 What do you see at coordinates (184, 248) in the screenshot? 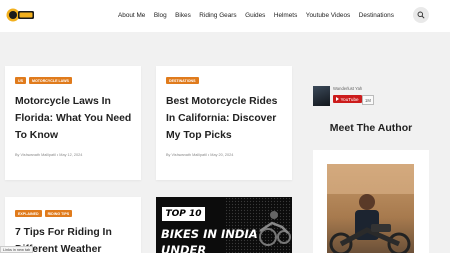
I see `promo-line-2: UNDER` at bounding box center [184, 248].